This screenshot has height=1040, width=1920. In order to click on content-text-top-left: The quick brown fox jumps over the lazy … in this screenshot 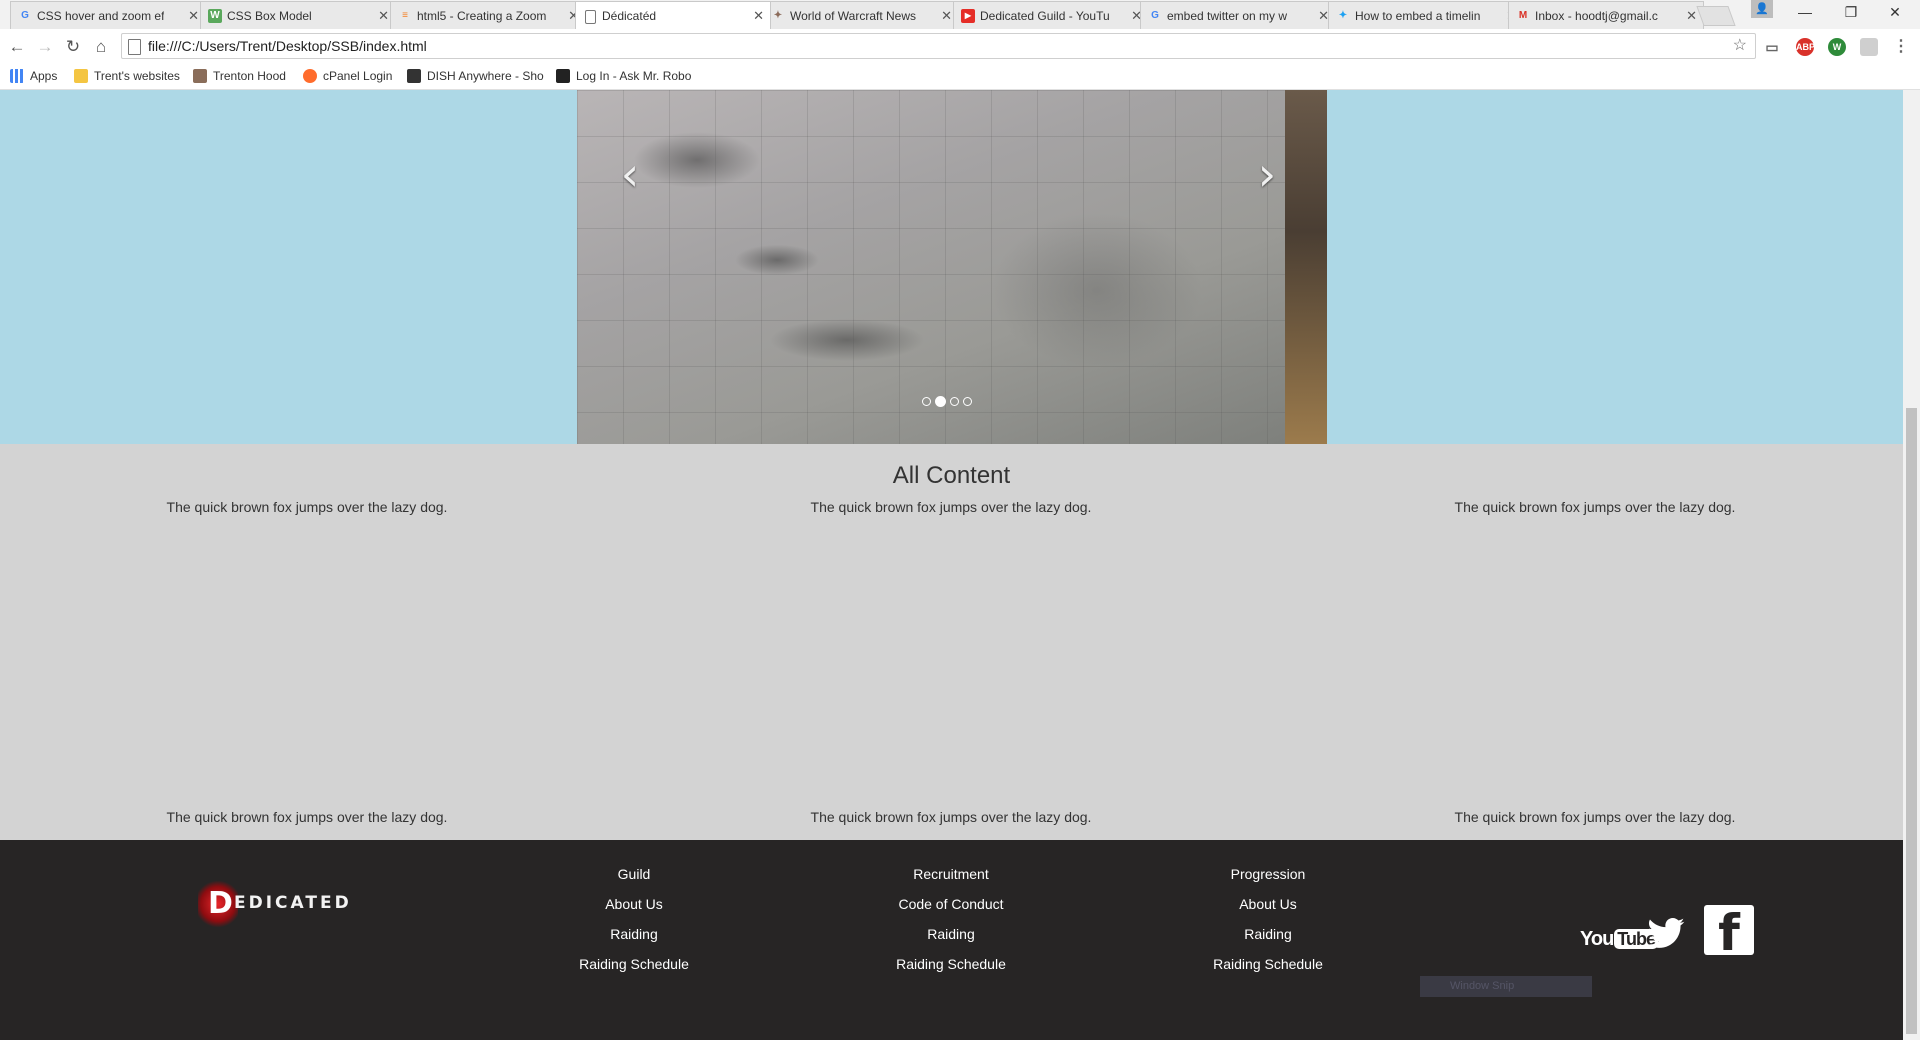, I will do `click(307, 507)`.